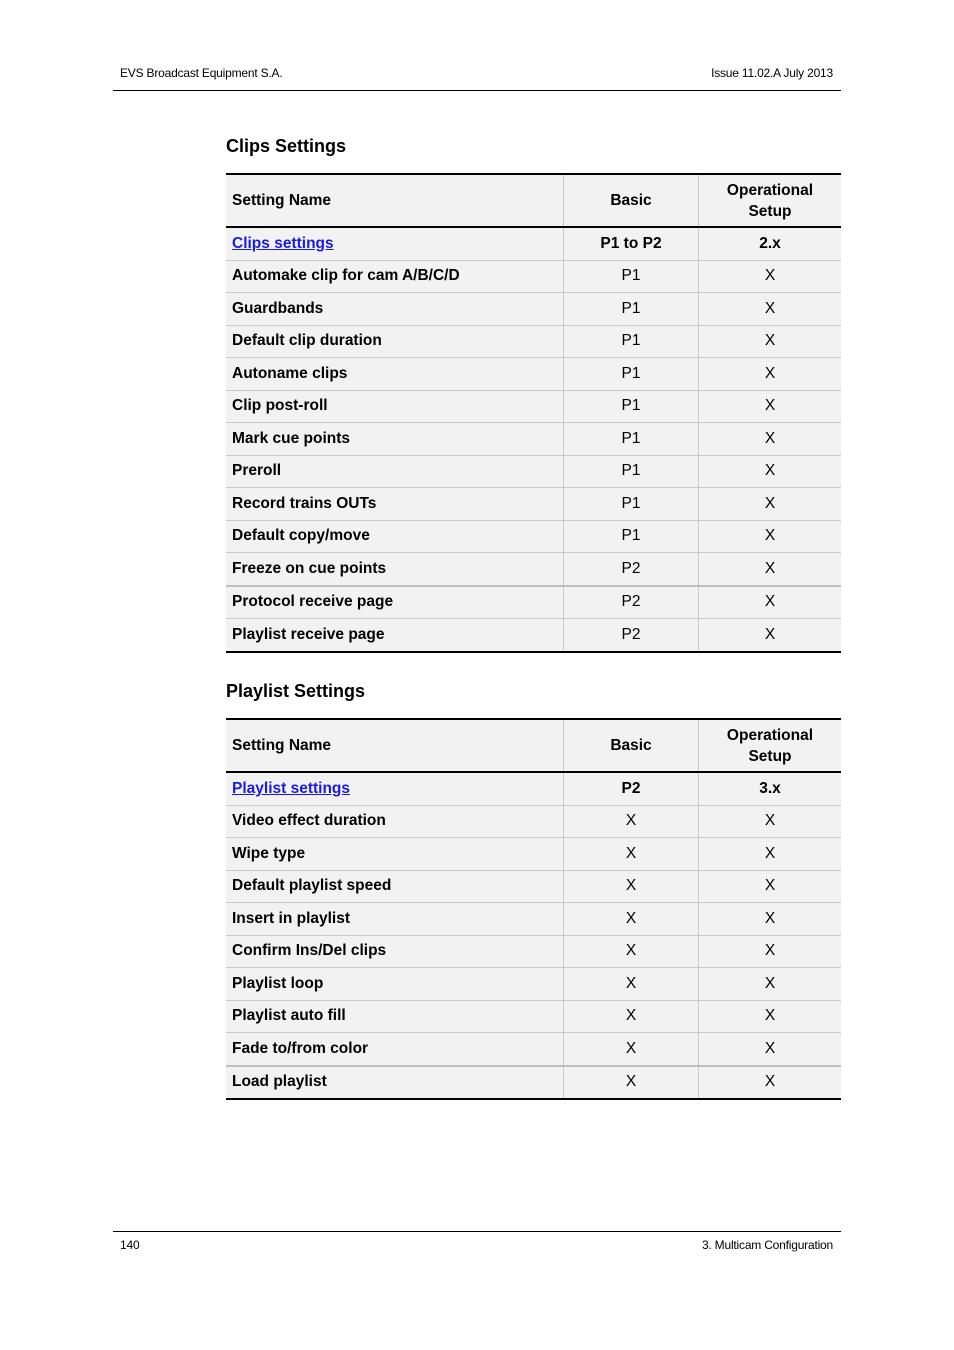 The height and width of the screenshot is (1350, 954). I want to click on footer-divider, so click(477, 1231).